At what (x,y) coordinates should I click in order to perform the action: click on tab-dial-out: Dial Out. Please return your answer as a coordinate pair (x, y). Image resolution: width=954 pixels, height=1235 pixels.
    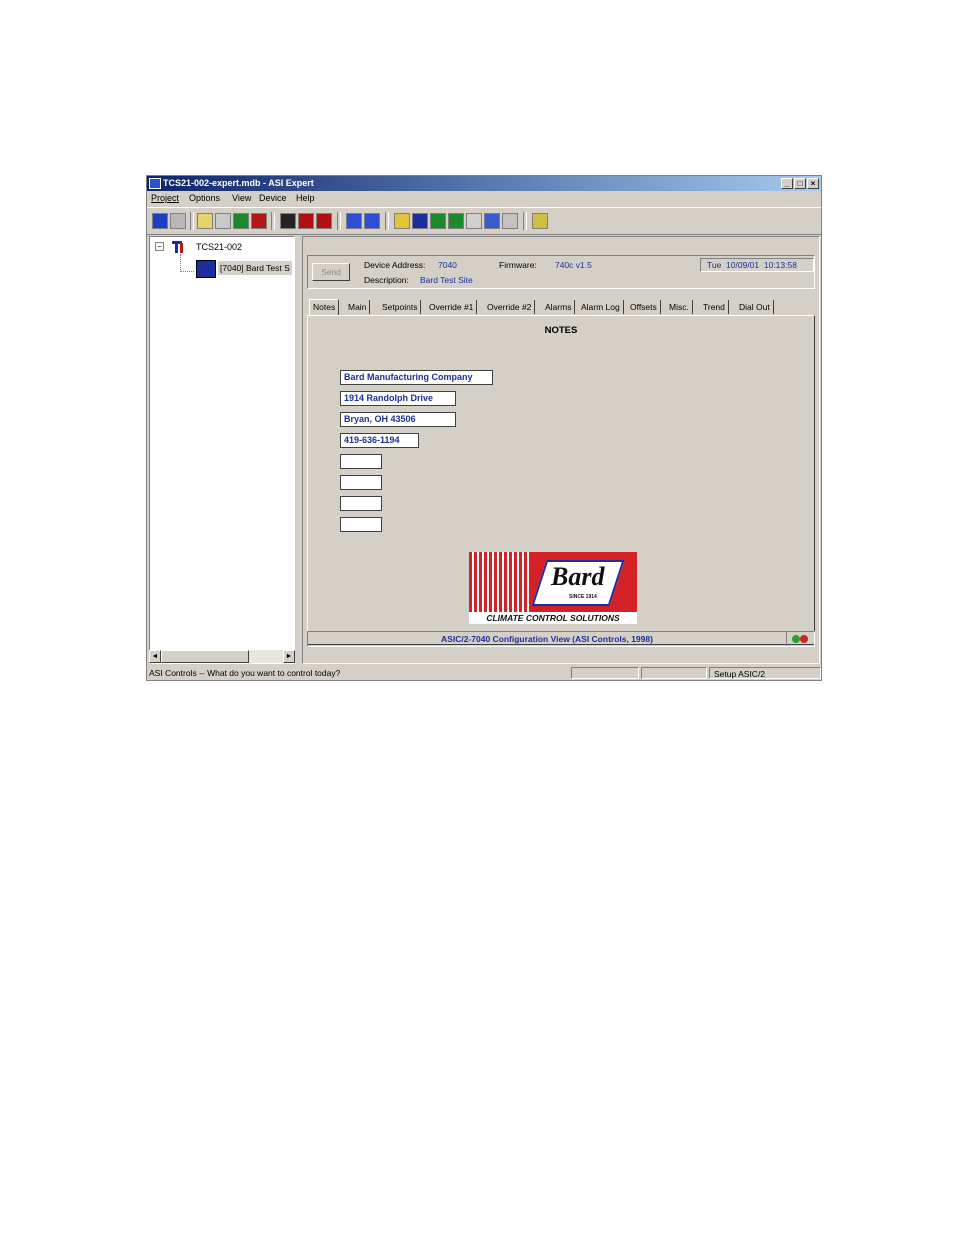
    Looking at the image, I should click on (755, 307).